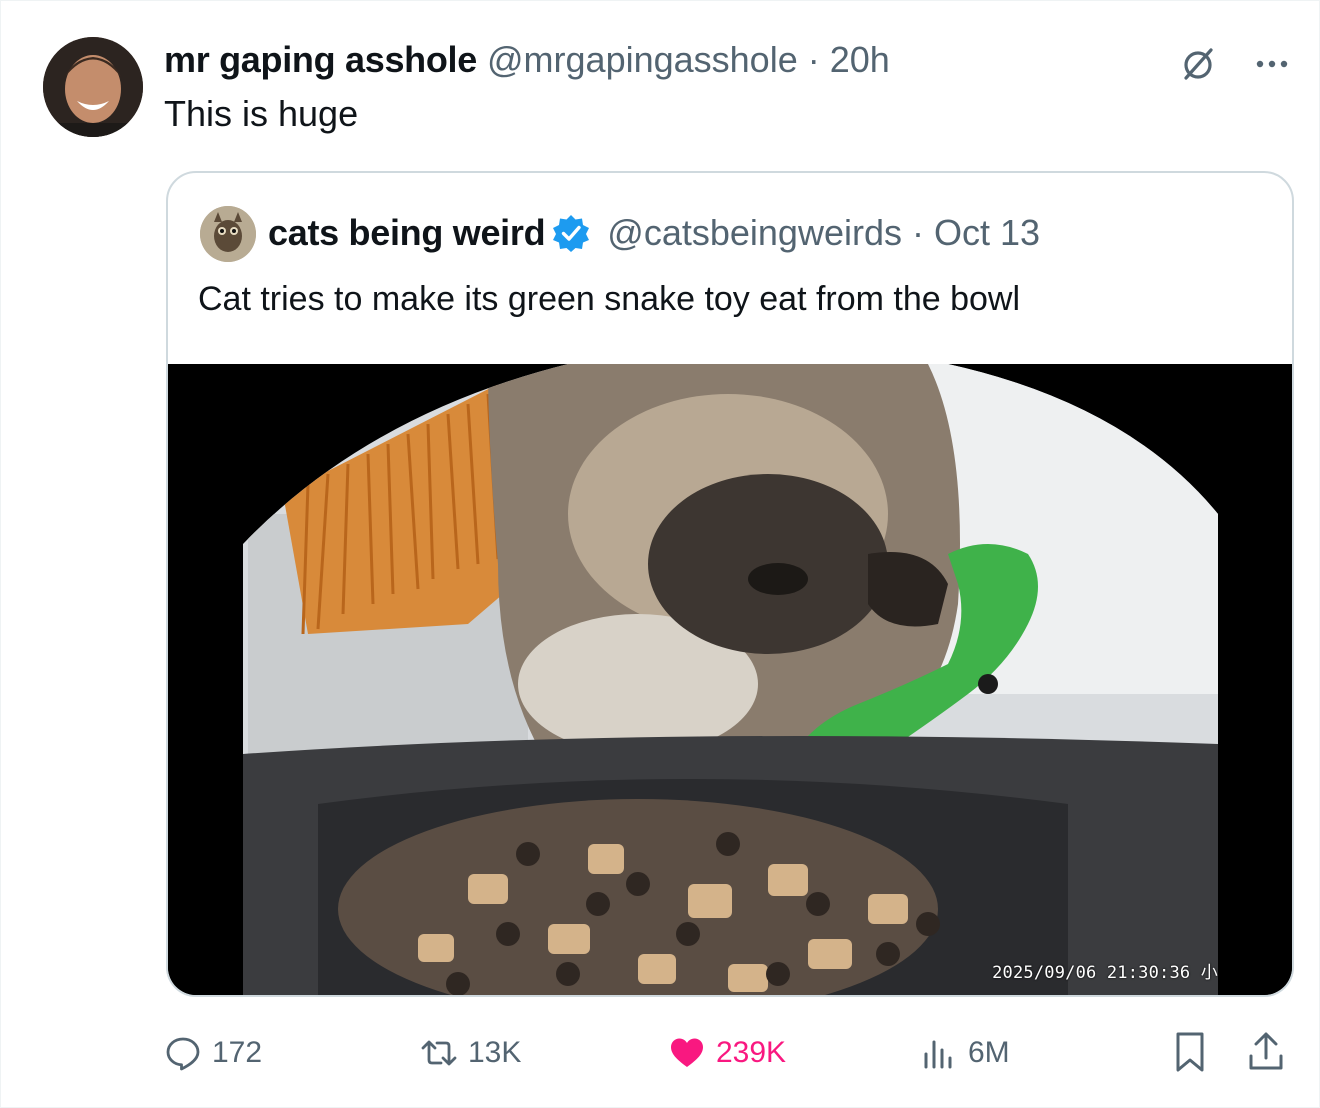  Describe the element at coordinates (1266, 1052) in the screenshot. I see `share-icon` at that location.